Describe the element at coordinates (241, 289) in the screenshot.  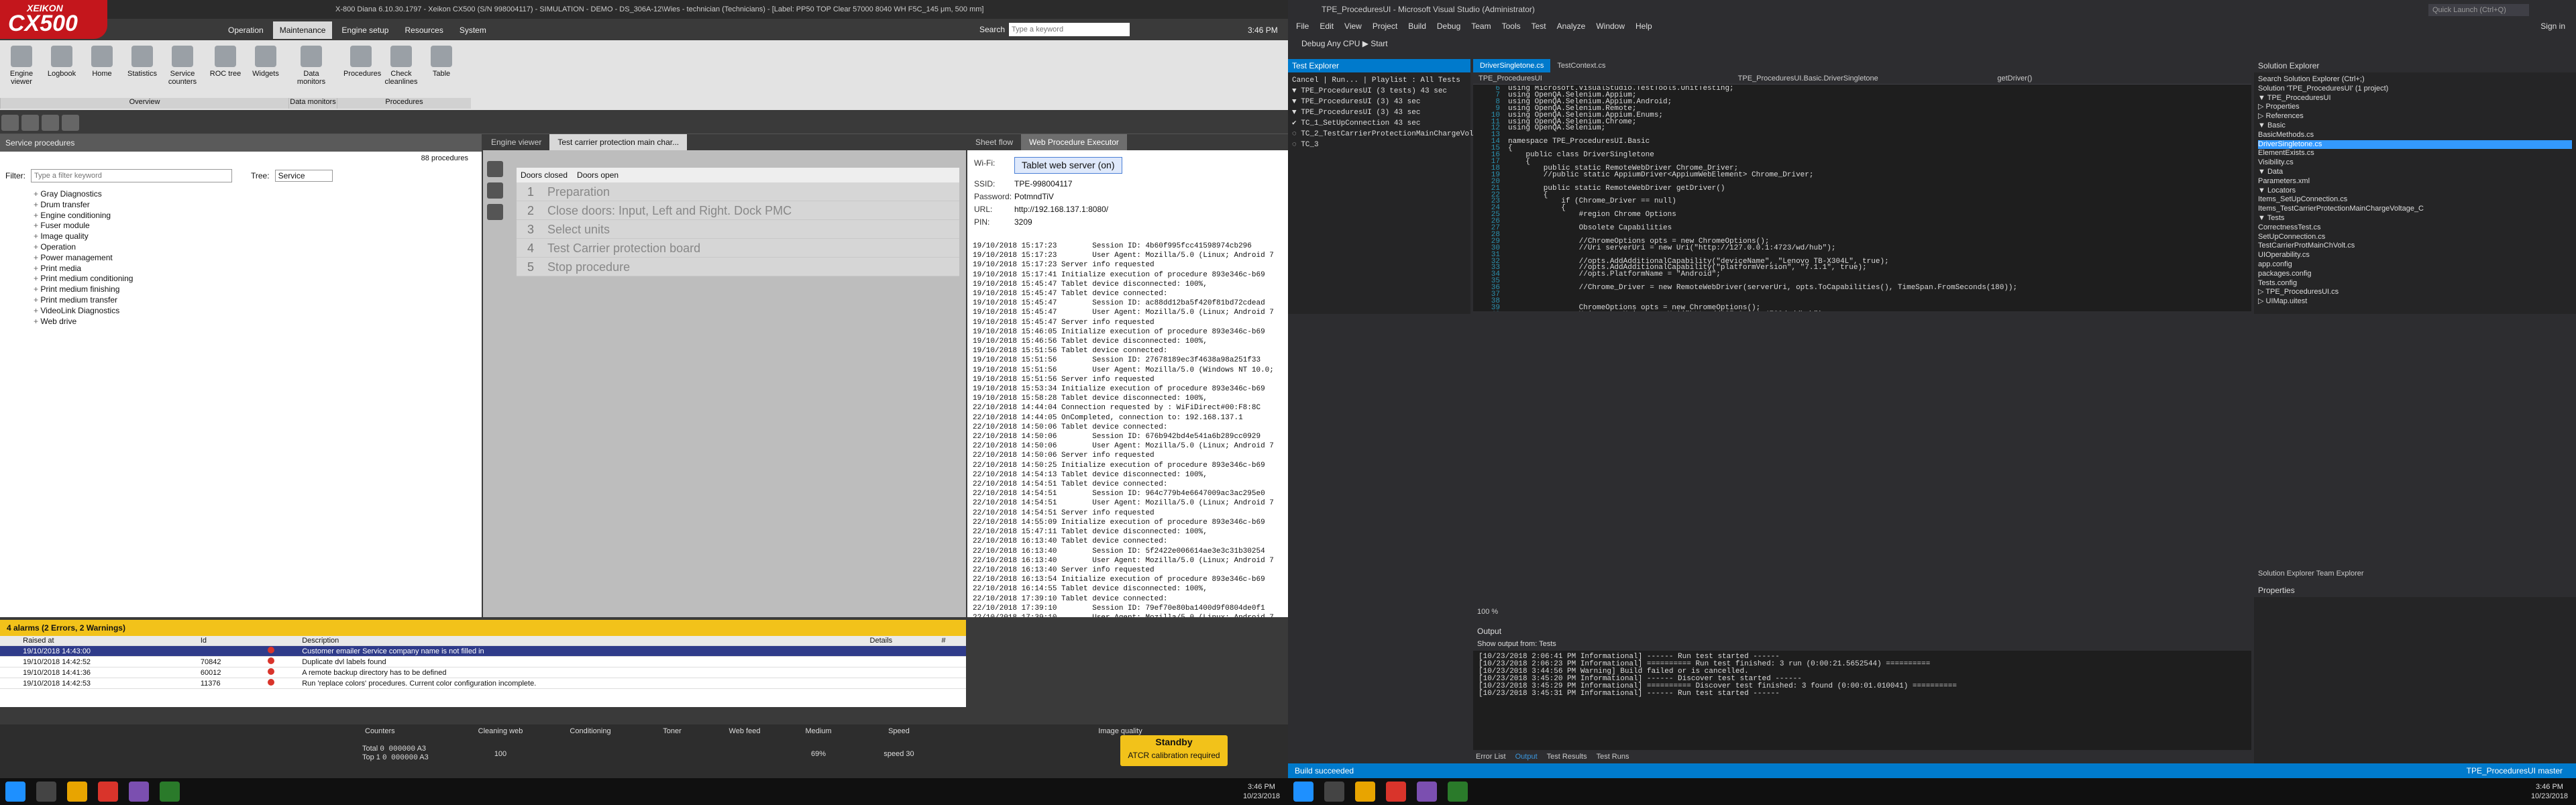
I see `tree-item: Print medium finishing` at that location.